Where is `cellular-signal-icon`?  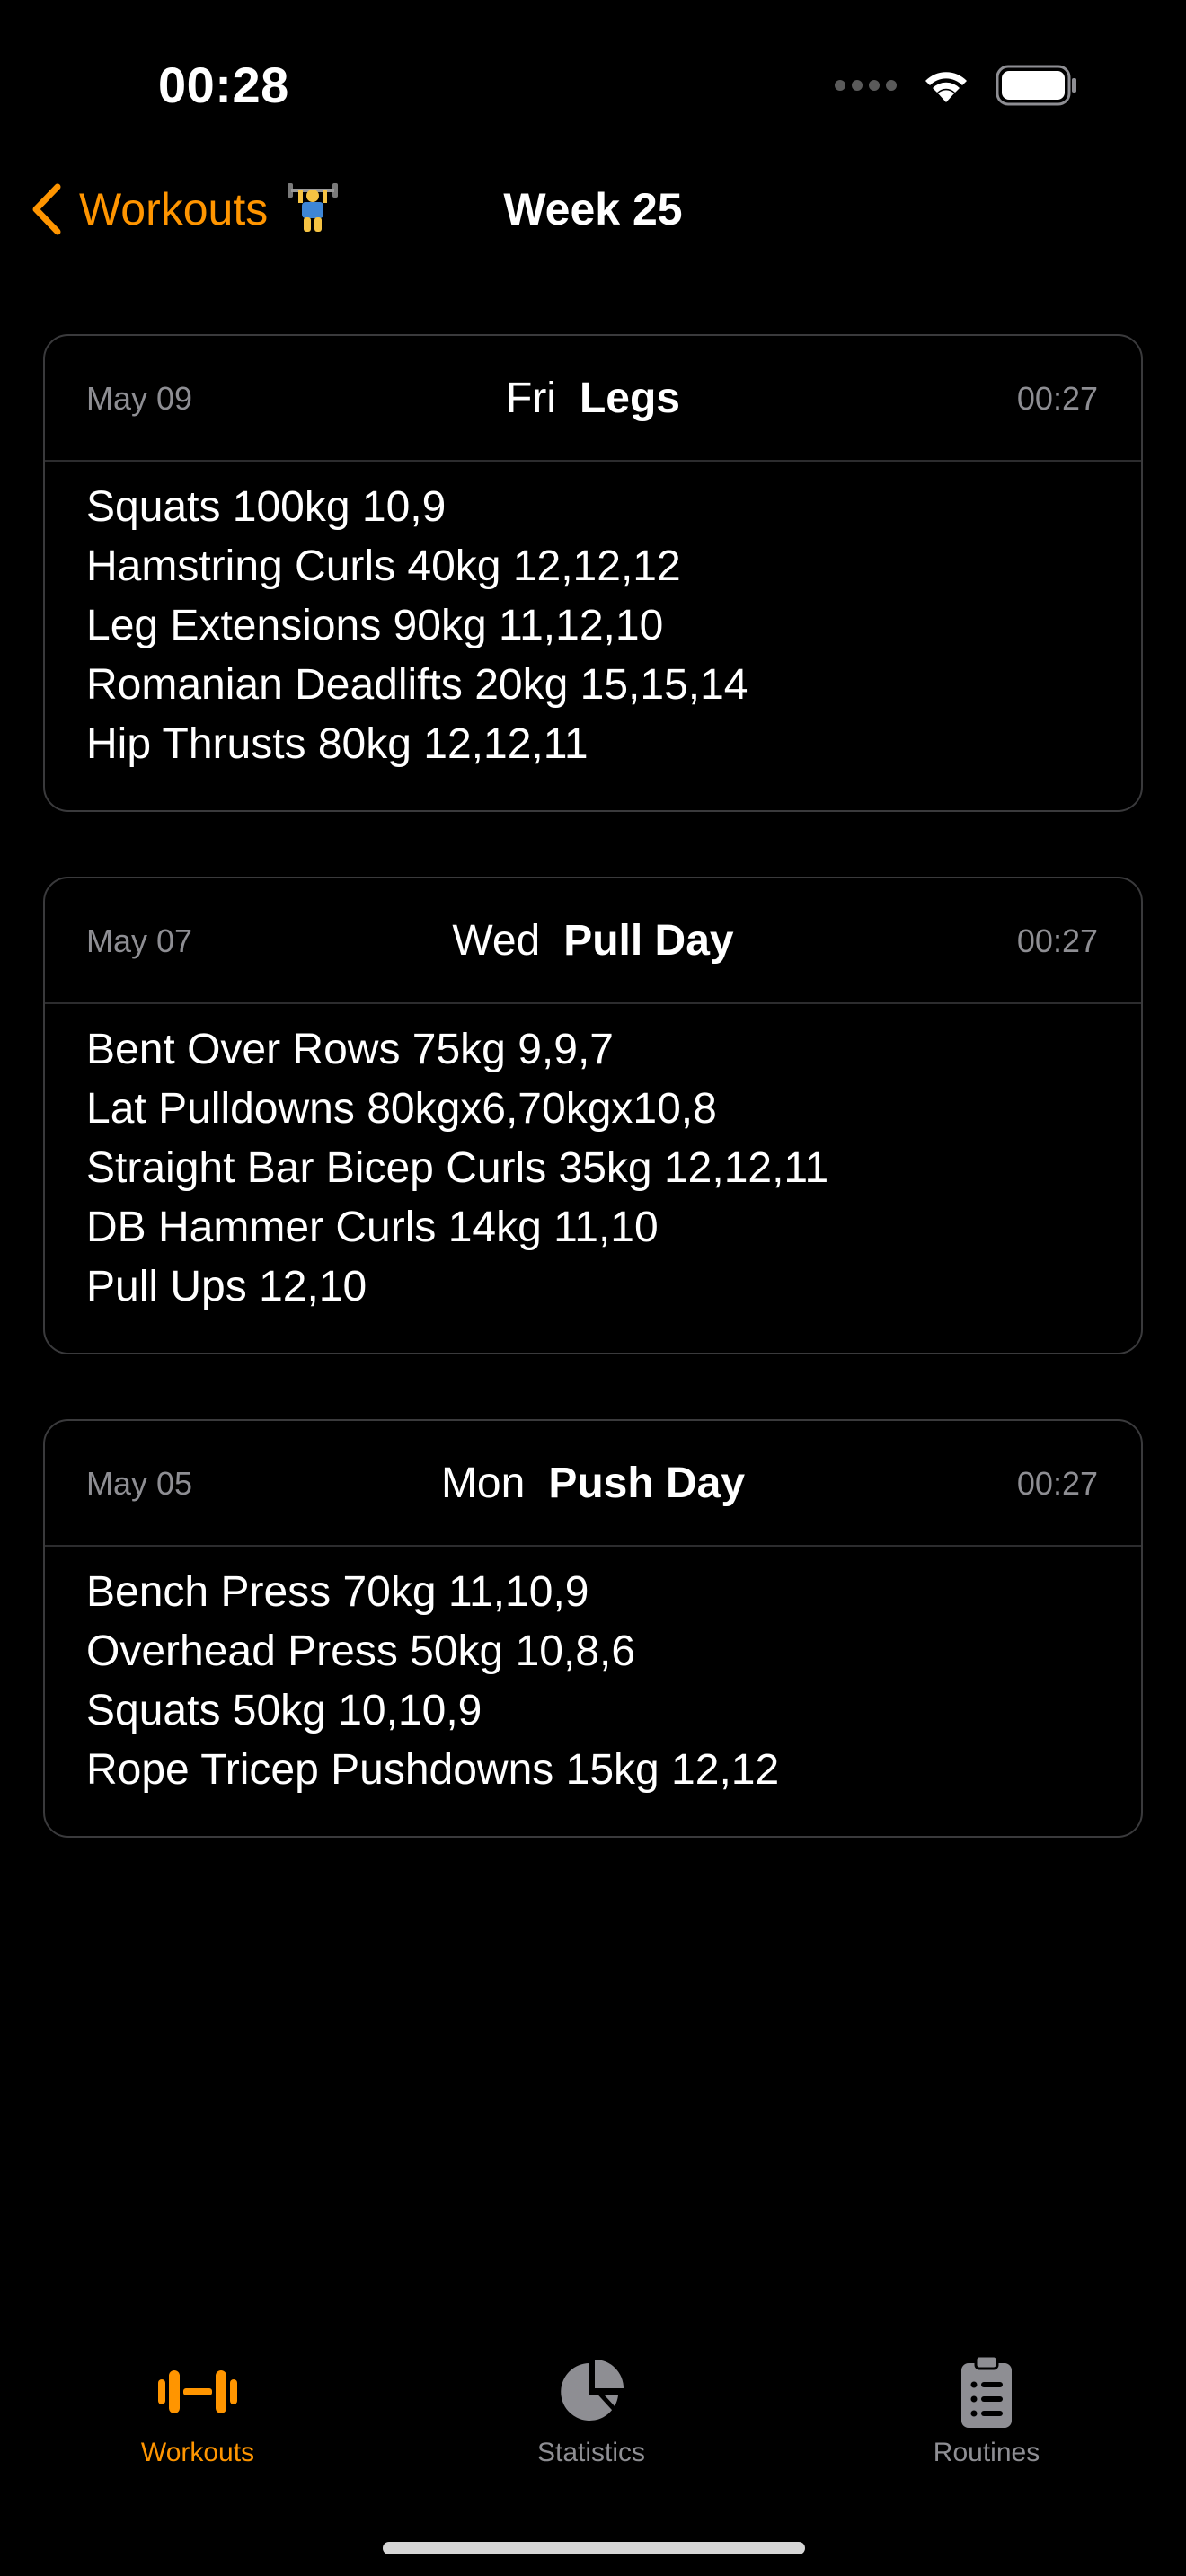 cellular-signal-icon is located at coordinates (866, 85).